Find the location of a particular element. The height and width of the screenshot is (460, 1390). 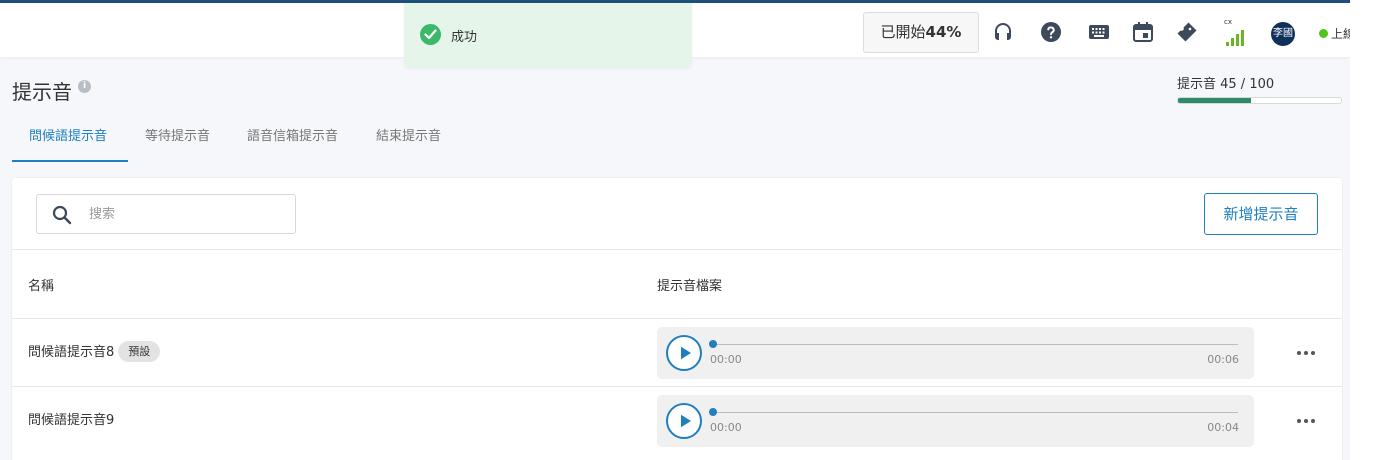

started-progress-button: 已開始44% is located at coordinates (921, 32).